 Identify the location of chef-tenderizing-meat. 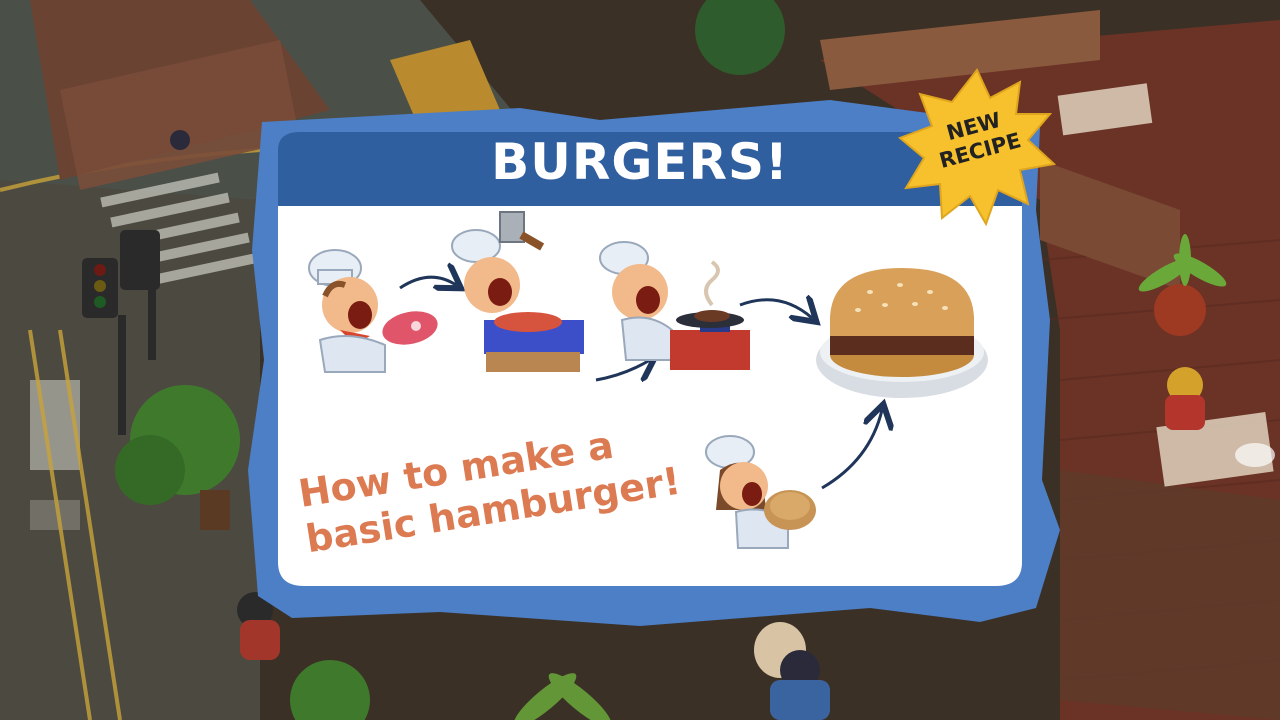
(517, 291).